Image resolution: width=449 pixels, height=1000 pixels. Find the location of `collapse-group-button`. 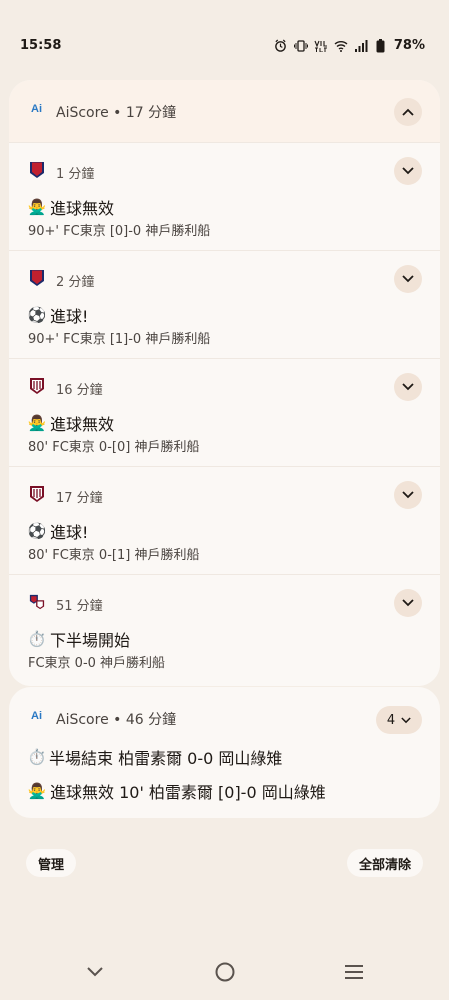

collapse-group-button is located at coordinates (408, 112).